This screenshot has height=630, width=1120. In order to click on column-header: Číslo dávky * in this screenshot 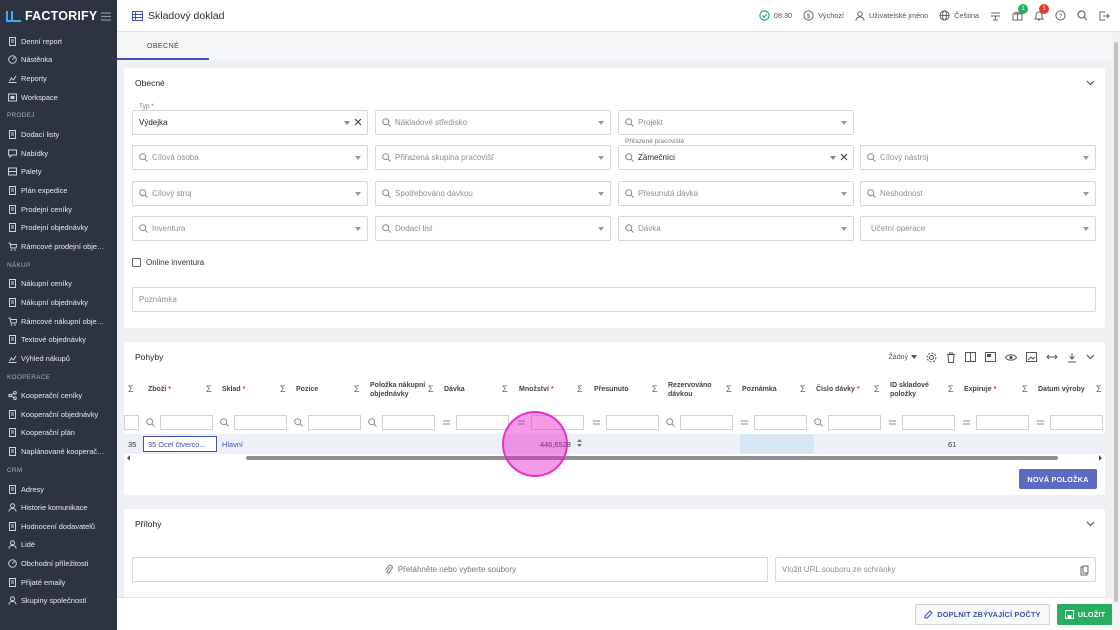, I will do `click(844, 390)`.